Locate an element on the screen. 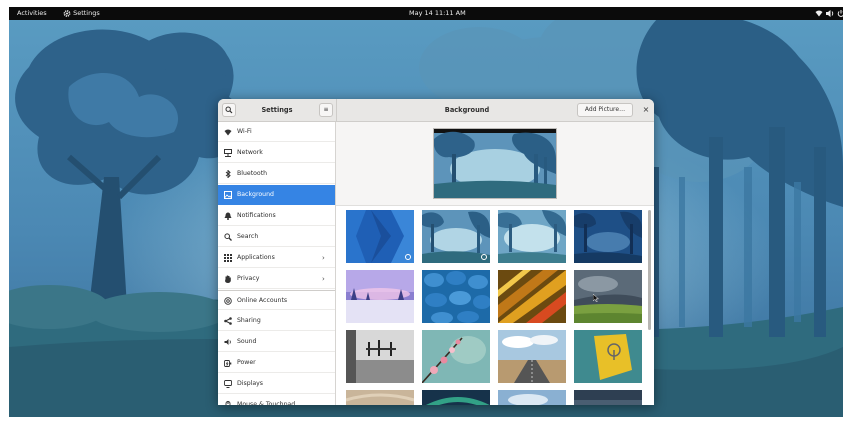 Image resolution: width=850 pixels, height=425 pixels. system-tray is located at coordinates (829, 13).